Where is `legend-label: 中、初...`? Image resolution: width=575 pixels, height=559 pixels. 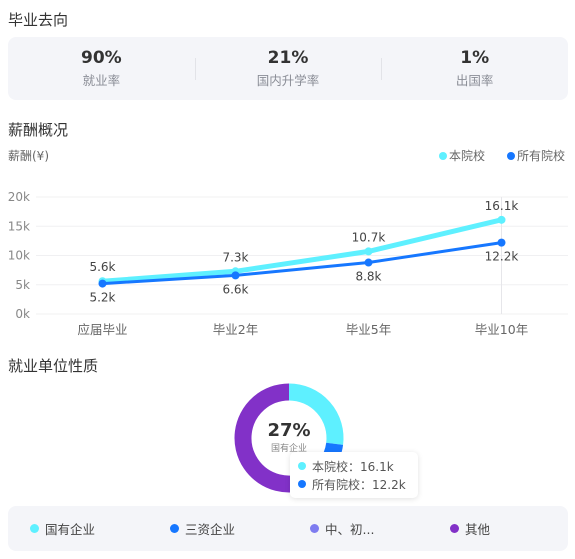
legend-label: 中、初... is located at coordinates (350, 529).